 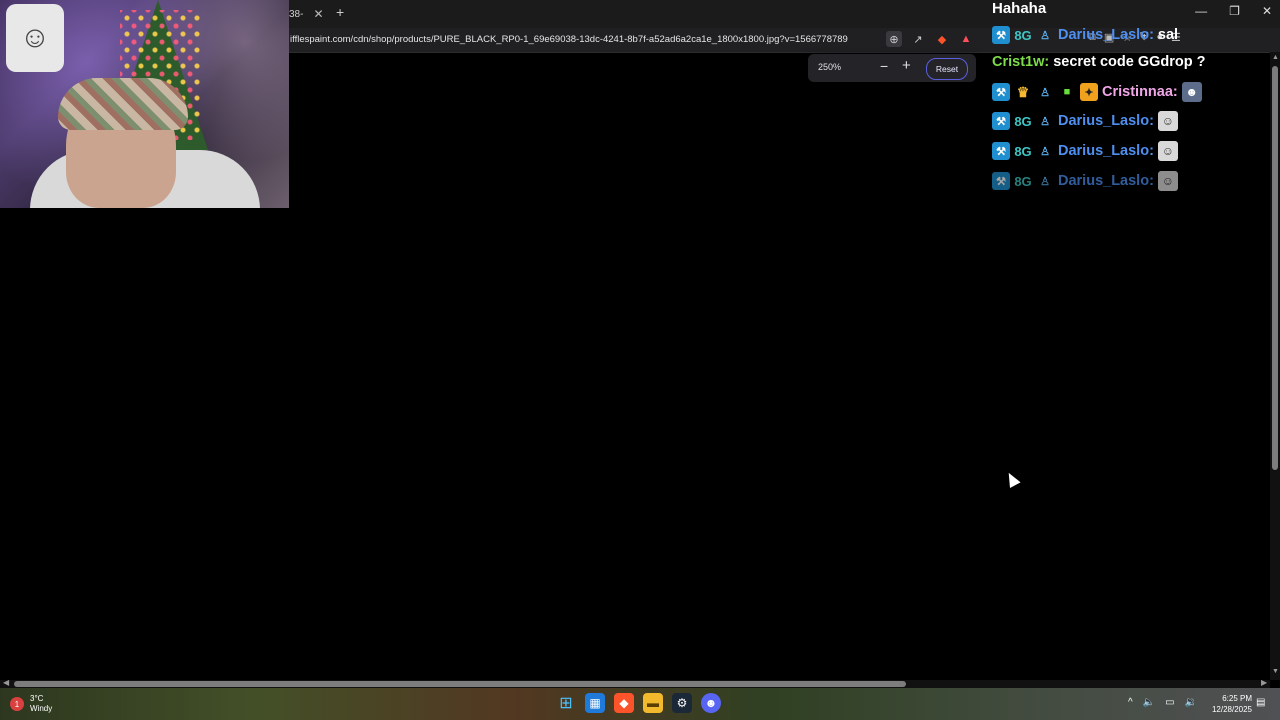 What do you see at coordinates (1237, 698) in the screenshot?
I see `clock-time: 6:25 PM` at bounding box center [1237, 698].